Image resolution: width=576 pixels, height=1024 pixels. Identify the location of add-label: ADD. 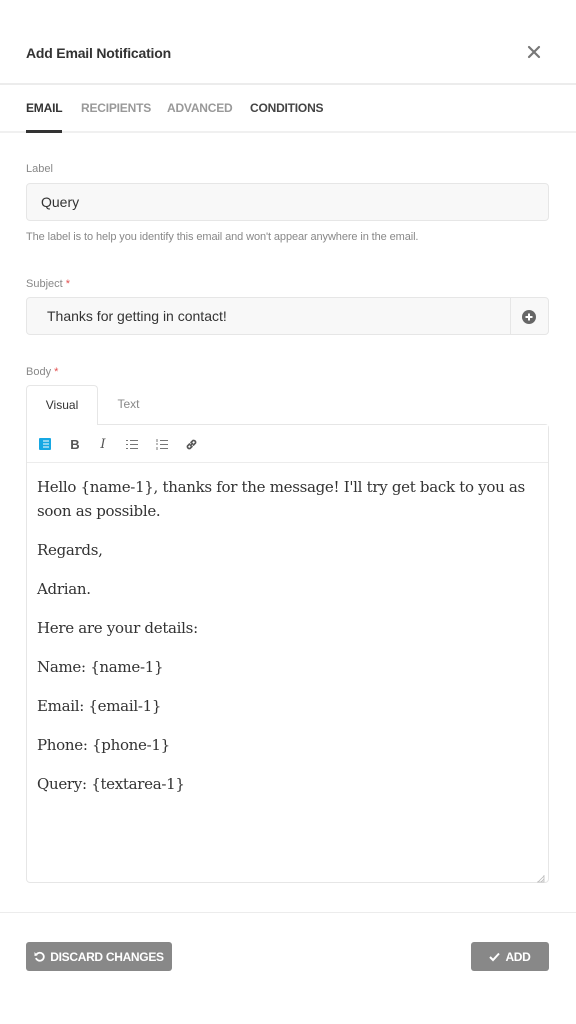
(518, 956).